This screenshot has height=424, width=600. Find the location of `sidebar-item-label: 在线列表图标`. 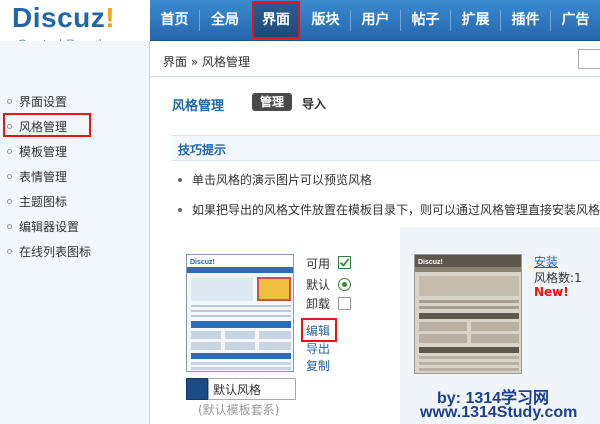

sidebar-item-label: 在线列表图标 is located at coordinates (55, 252).